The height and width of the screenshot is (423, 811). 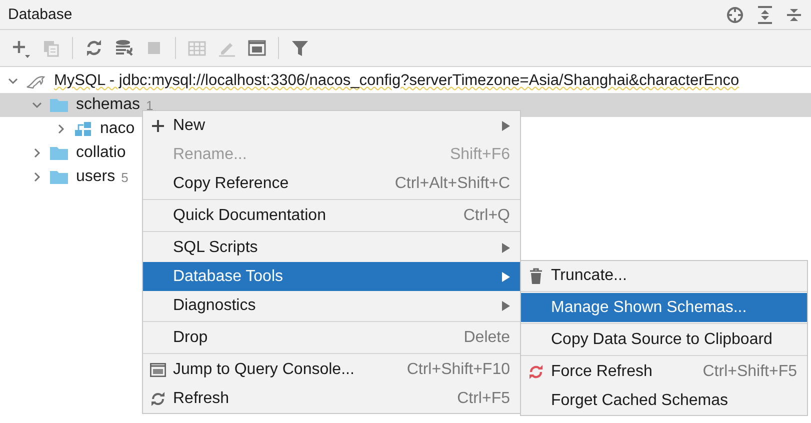 I want to click on item-count: 5, so click(x=124, y=177).